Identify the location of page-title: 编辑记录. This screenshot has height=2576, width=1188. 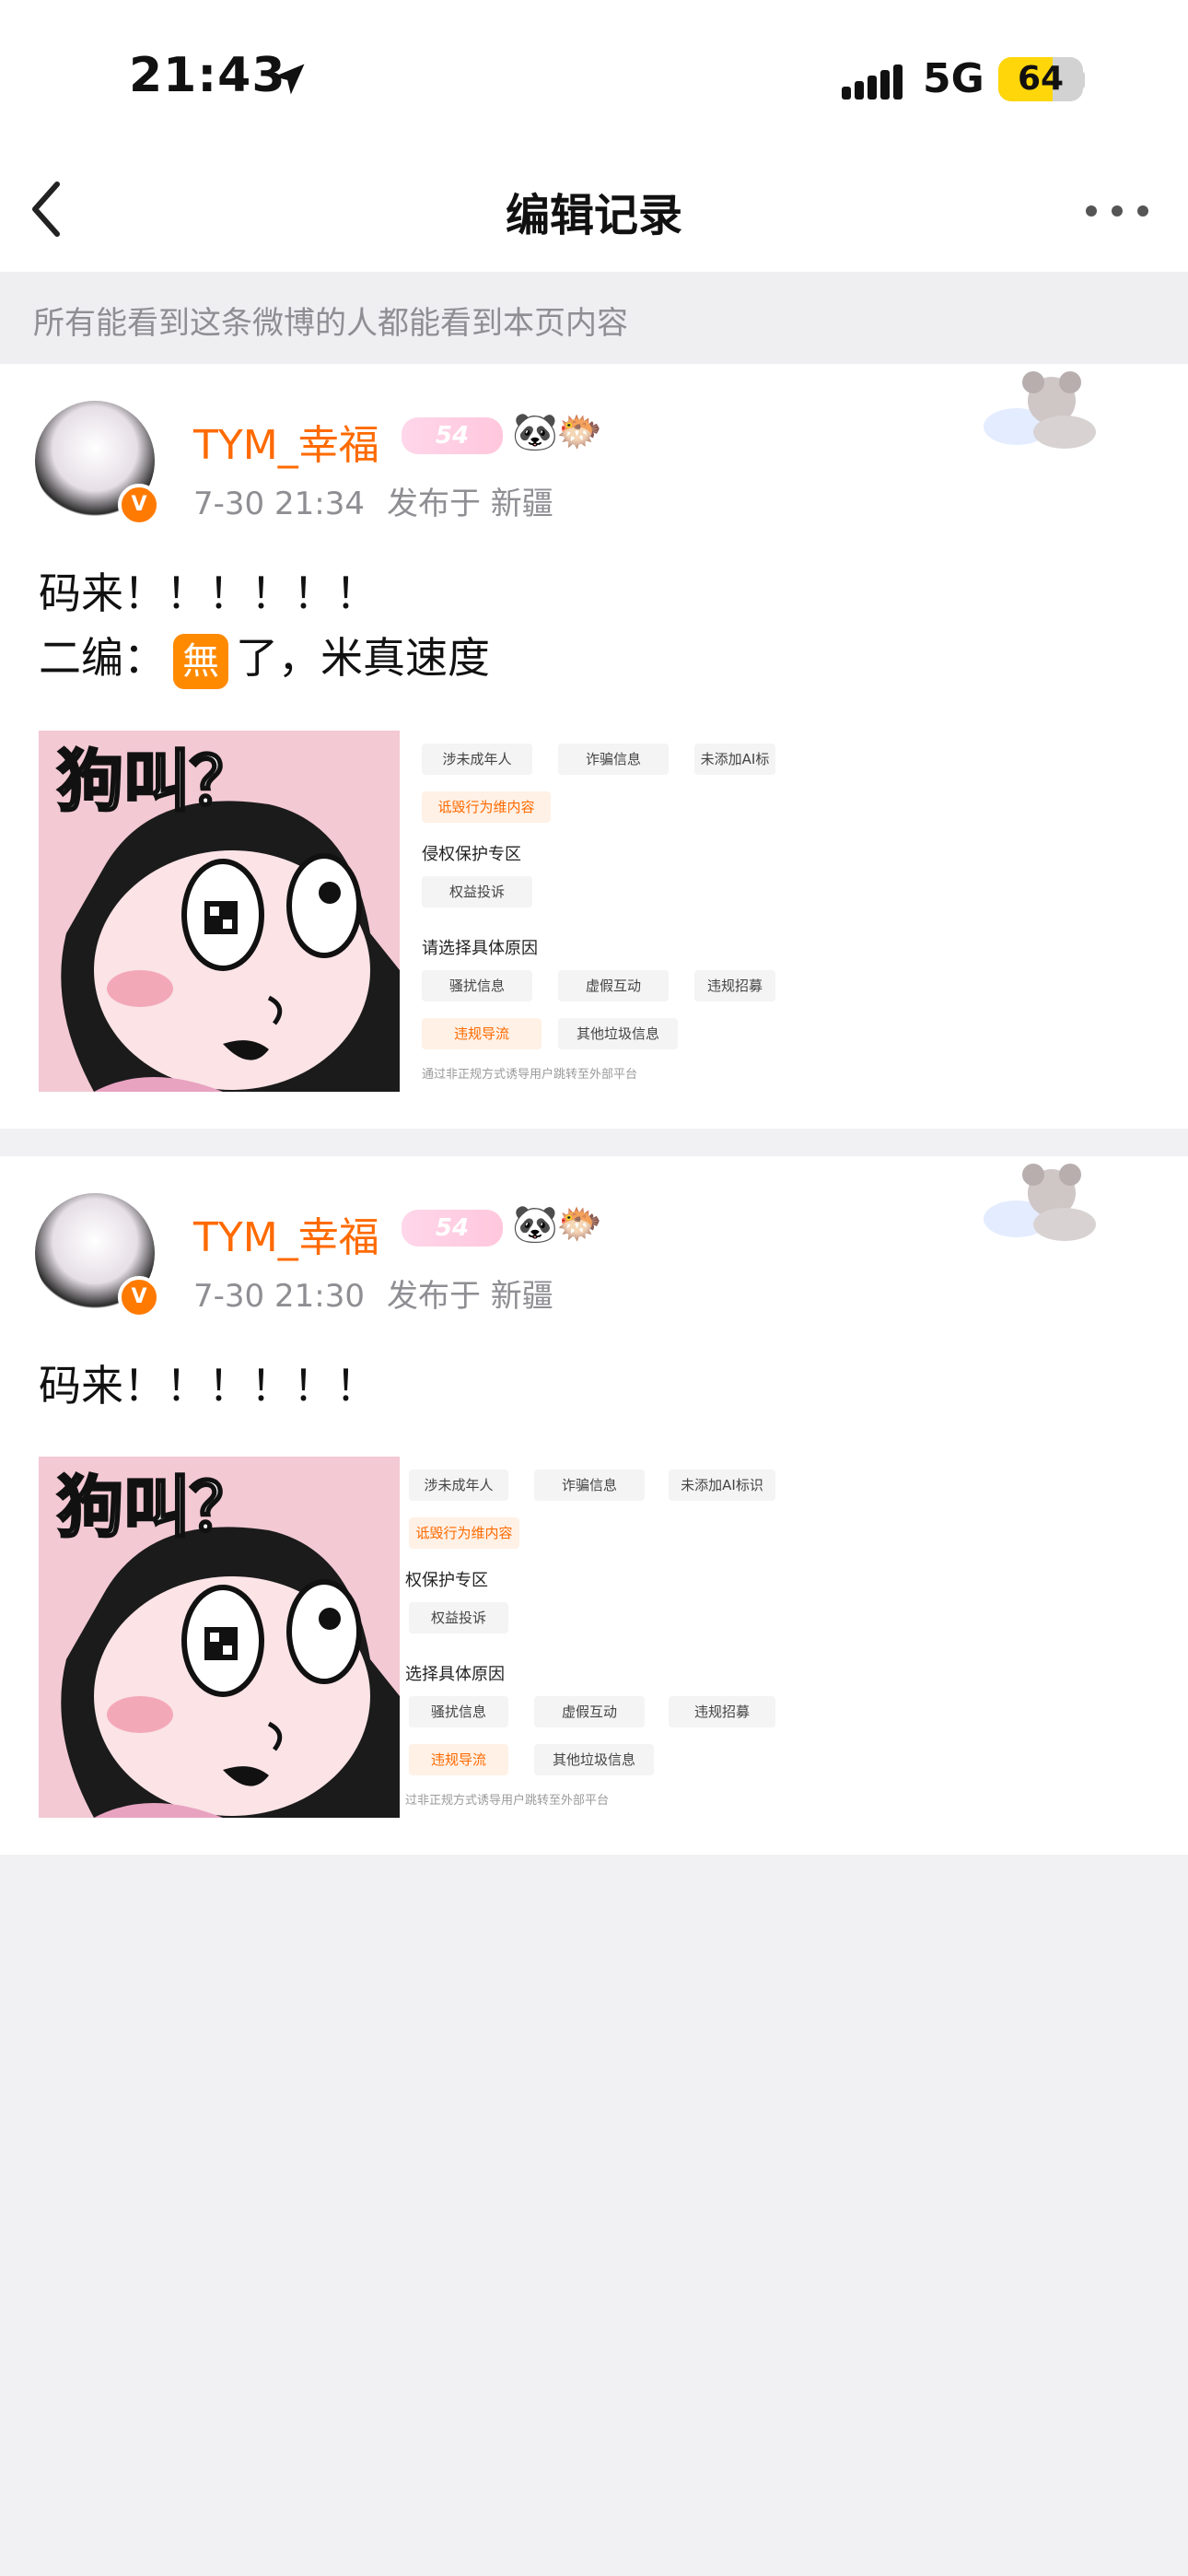
(593, 215).